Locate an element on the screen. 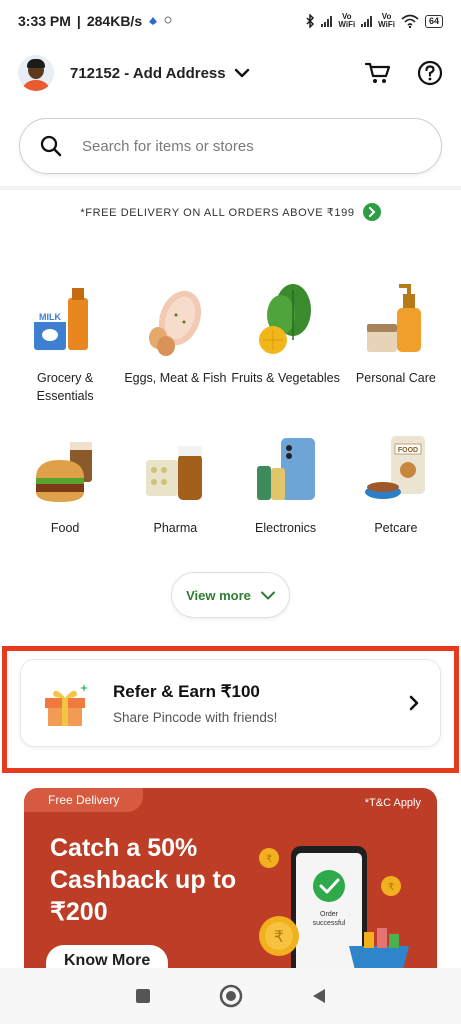  free-delivery-promo: *FREE DELIVERY ON ALL ORDERS ABOVE ₹199 is located at coordinates (230, 212).